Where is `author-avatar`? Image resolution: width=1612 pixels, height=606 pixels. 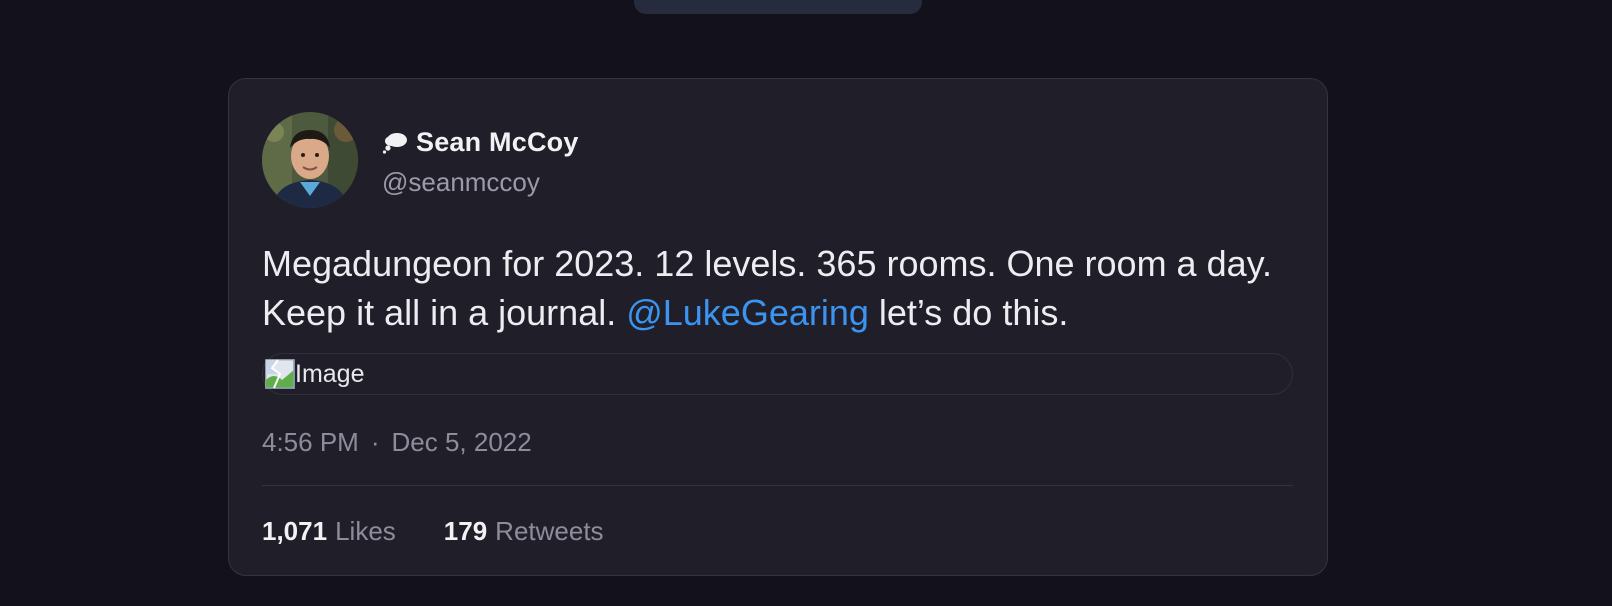 author-avatar is located at coordinates (310, 160).